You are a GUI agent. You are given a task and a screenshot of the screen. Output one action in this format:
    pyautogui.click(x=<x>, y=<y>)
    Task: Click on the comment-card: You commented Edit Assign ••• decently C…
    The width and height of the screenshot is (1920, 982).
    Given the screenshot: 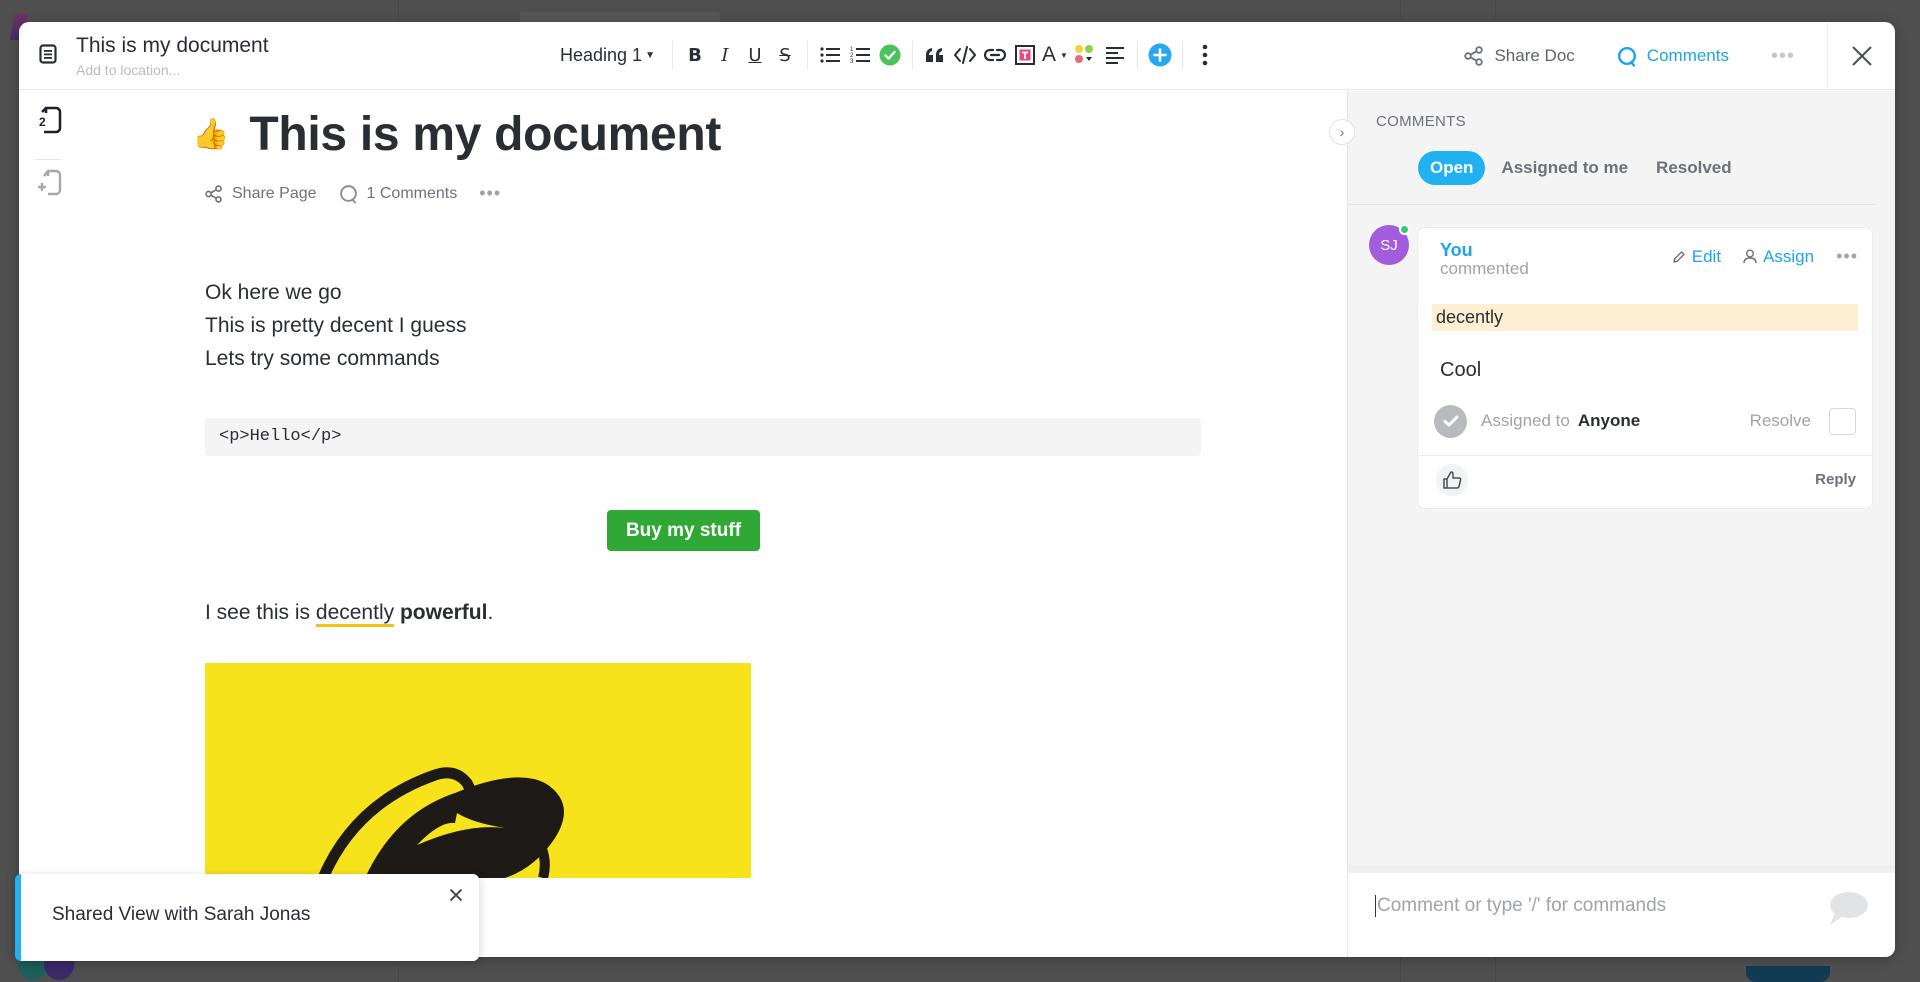 What is the action you would take?
    pyautogui.click(x=1645, y=368)
    